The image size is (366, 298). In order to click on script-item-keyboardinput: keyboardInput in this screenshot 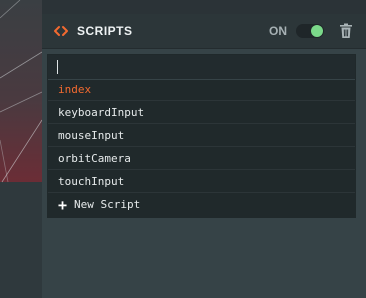, I will do `click(201, 113)`.